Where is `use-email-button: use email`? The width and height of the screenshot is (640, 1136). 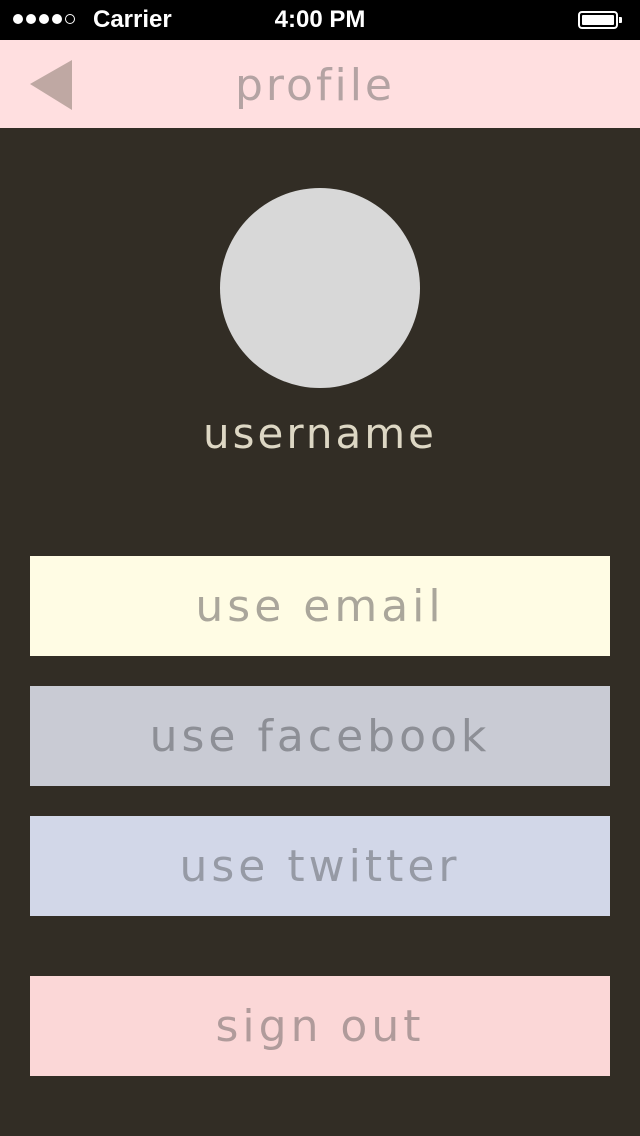 use-email-button: use email is located at coordinates (320, 606).